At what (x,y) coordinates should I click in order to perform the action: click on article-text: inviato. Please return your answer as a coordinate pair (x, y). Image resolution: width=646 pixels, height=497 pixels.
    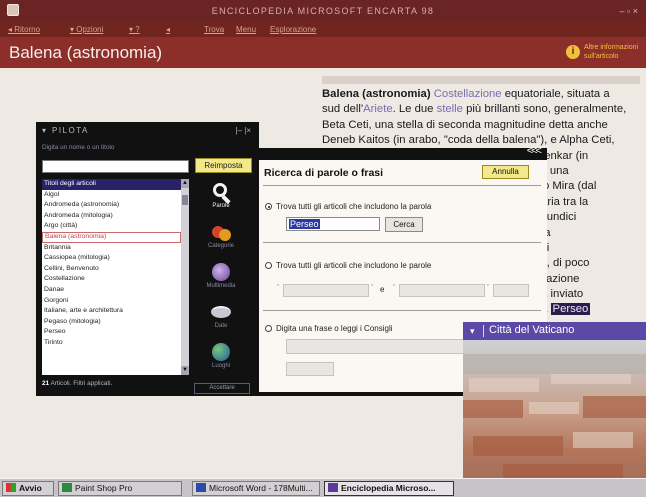
    Looking at the image, I should click on (565, 294).